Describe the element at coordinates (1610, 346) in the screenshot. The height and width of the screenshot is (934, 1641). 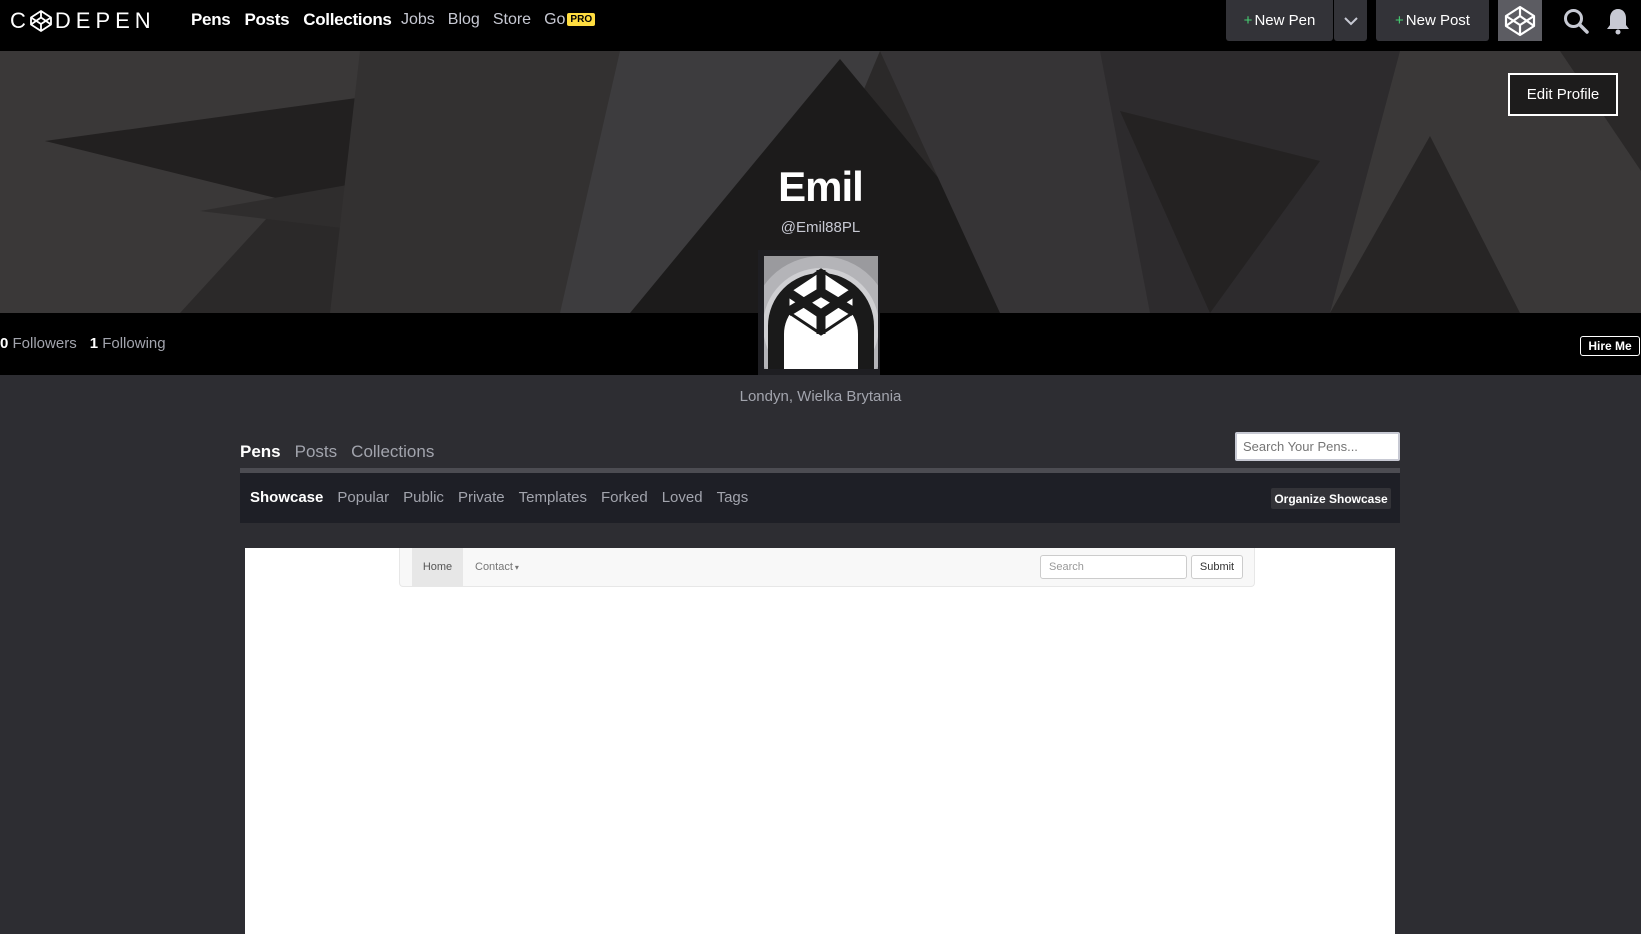
I see `hire-me-button: Hire Me` at that location.